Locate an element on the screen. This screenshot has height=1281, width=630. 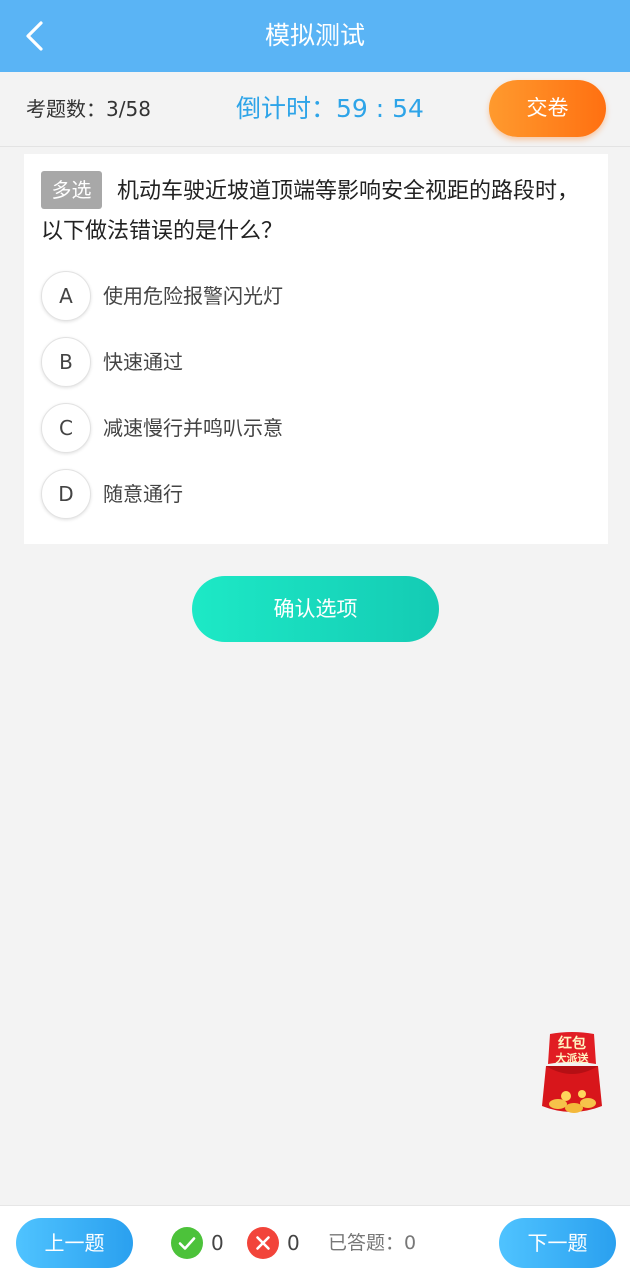
question-text: 机动车驶近坡道顶端等影响安全视距的路段时，以下做法错误的是什么？ is located at coordinates (310, 211).